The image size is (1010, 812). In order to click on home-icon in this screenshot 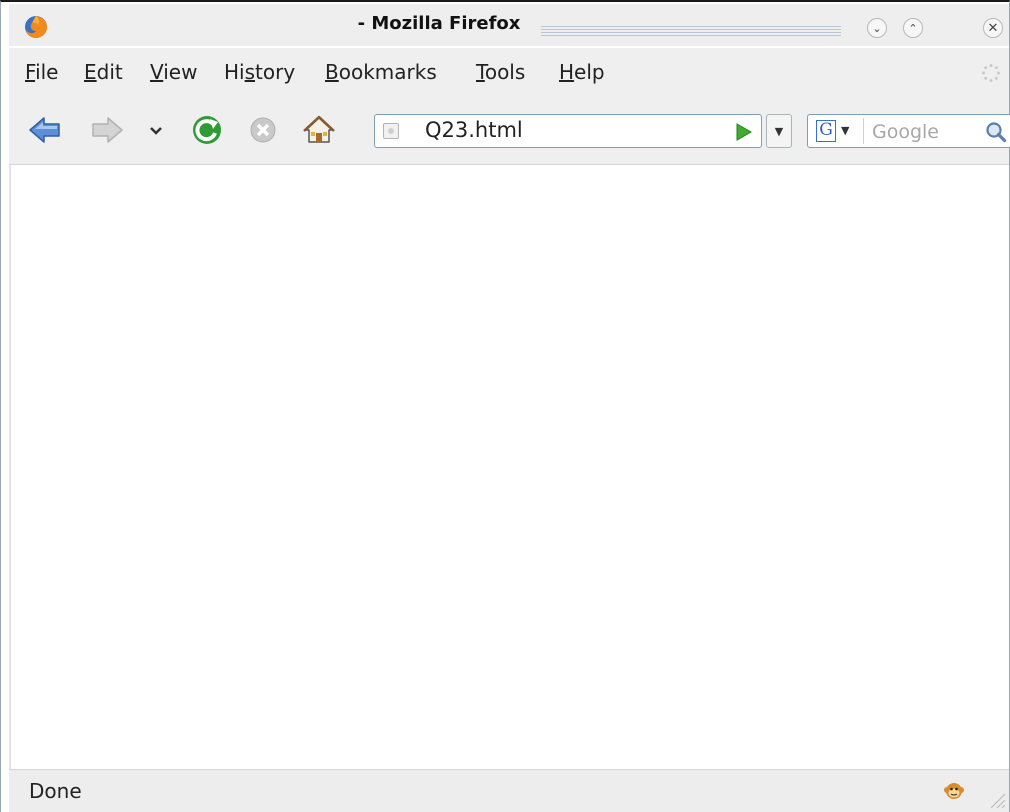, I will do `click(319, 129)`.